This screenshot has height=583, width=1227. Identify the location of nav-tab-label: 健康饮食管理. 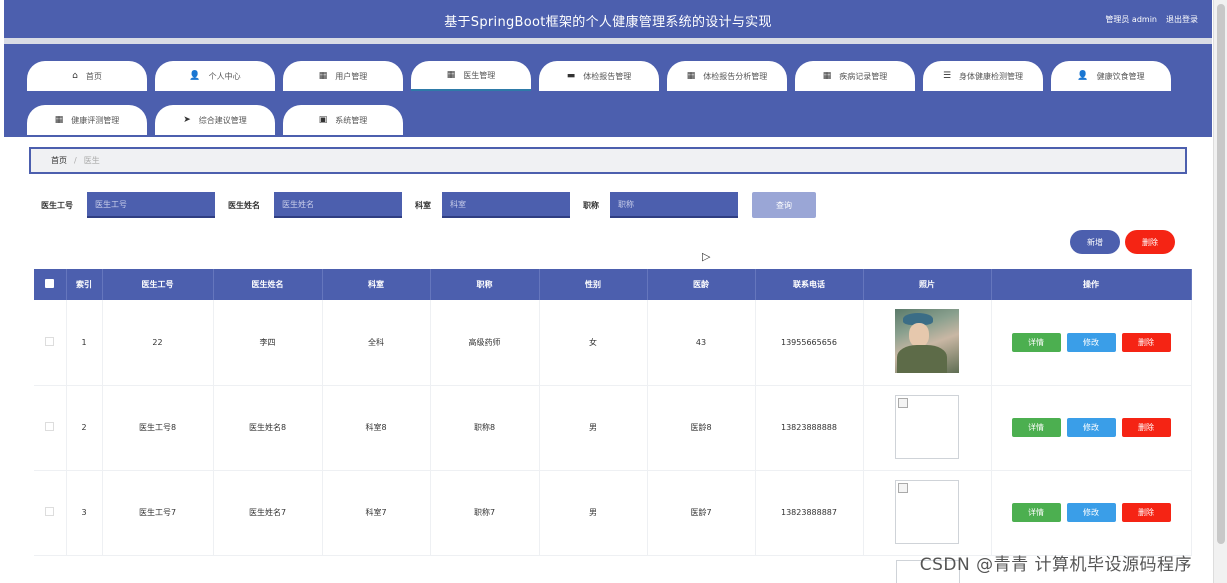
(1120, 76).